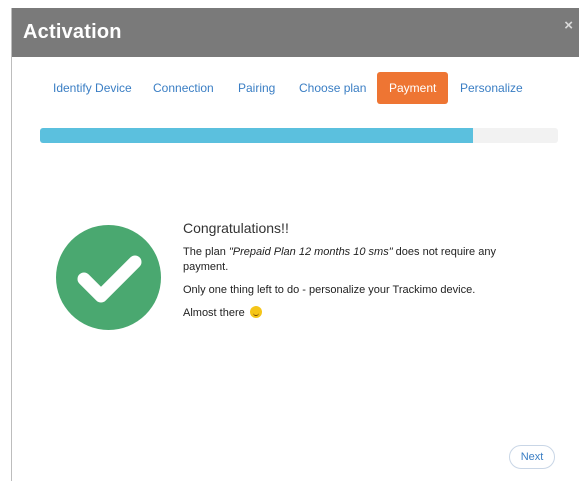 This screenshot has width=579, height=481. I want to click on plan-name: "Prepaid Plan 12 months 10 sms", so click(310, 252).